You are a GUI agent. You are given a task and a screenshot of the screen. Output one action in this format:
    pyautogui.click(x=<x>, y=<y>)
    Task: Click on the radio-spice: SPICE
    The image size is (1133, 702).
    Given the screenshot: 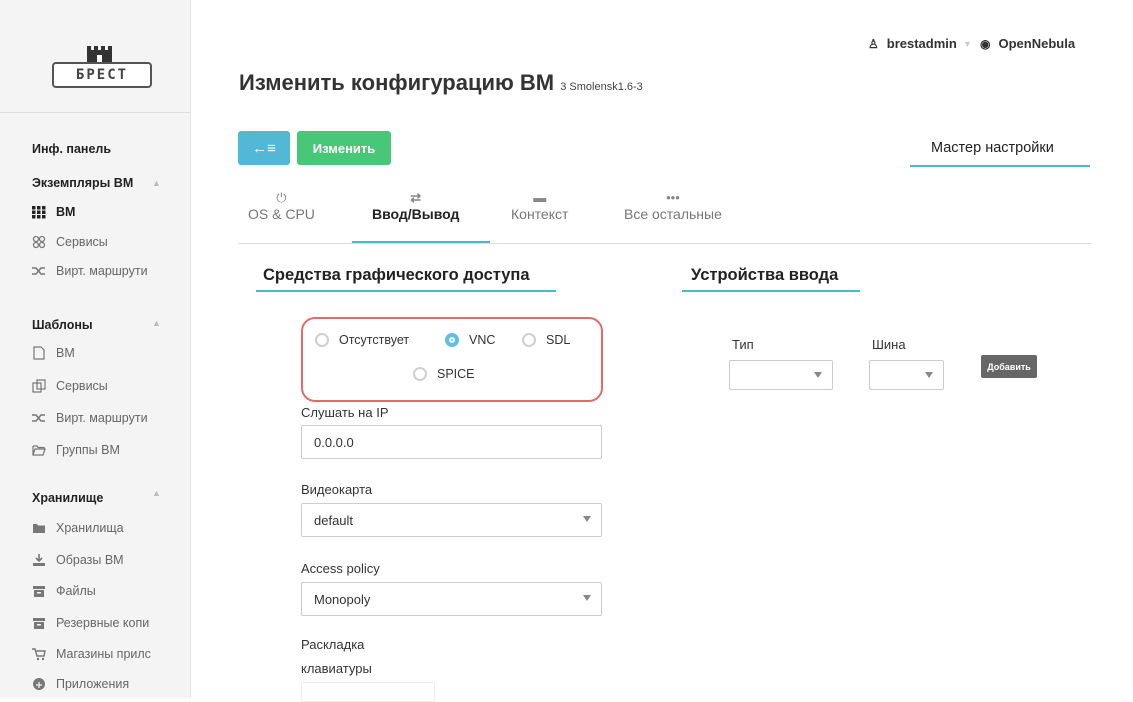 What is the action you would take?
    pyautogui.click(x=444, y=374)
    